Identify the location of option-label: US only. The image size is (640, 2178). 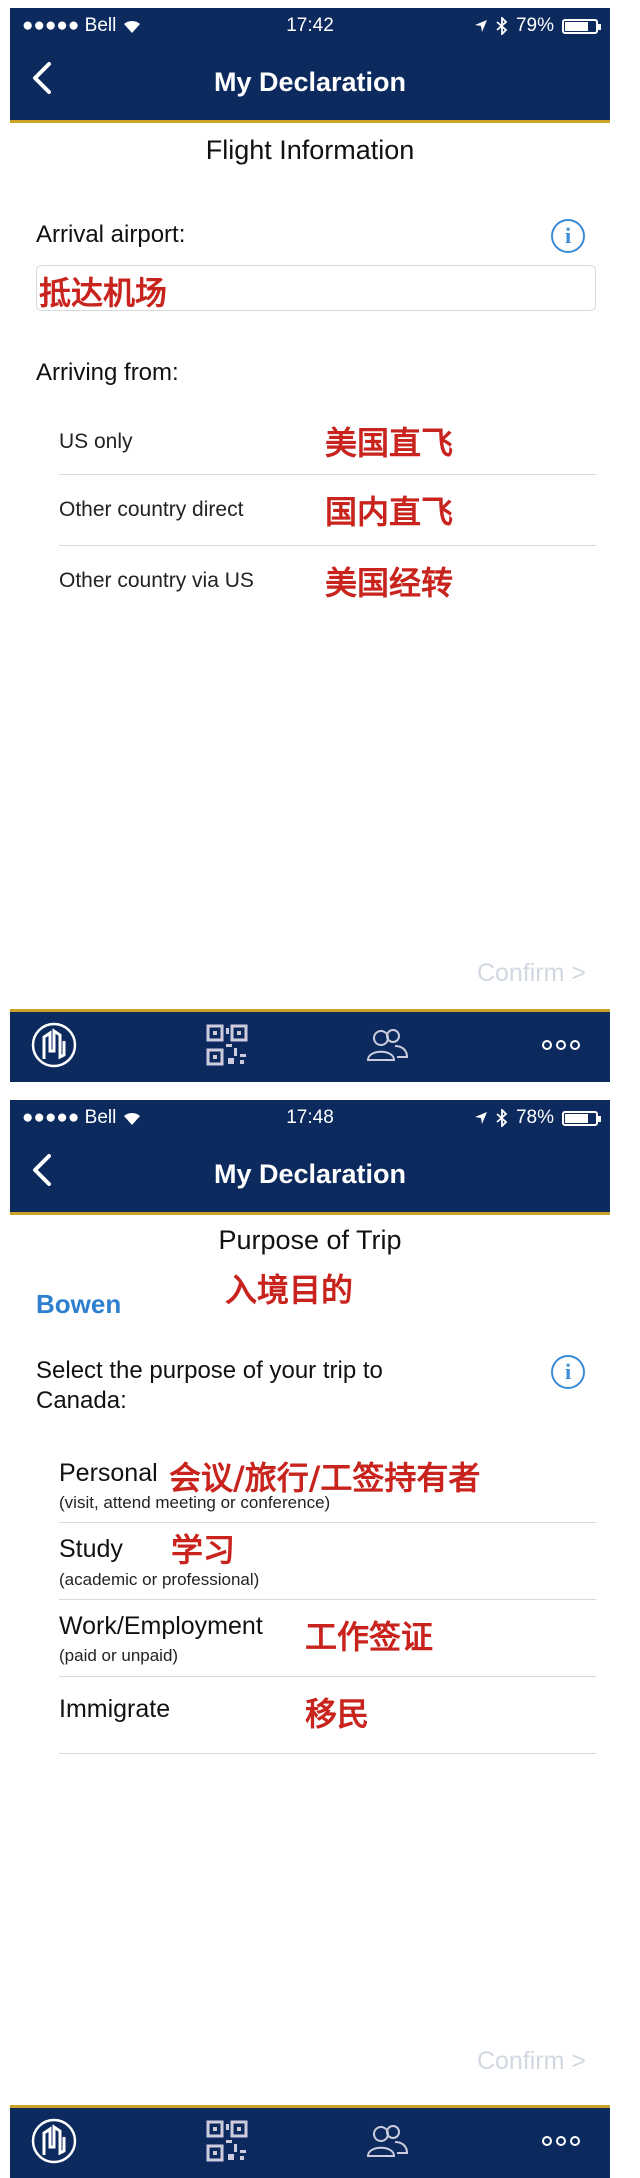
(96, 441).